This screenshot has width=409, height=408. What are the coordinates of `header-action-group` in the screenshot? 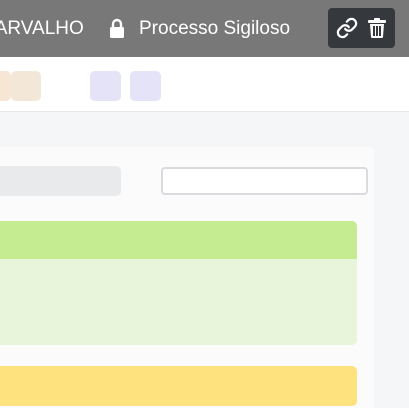 It's located at (361, 28).